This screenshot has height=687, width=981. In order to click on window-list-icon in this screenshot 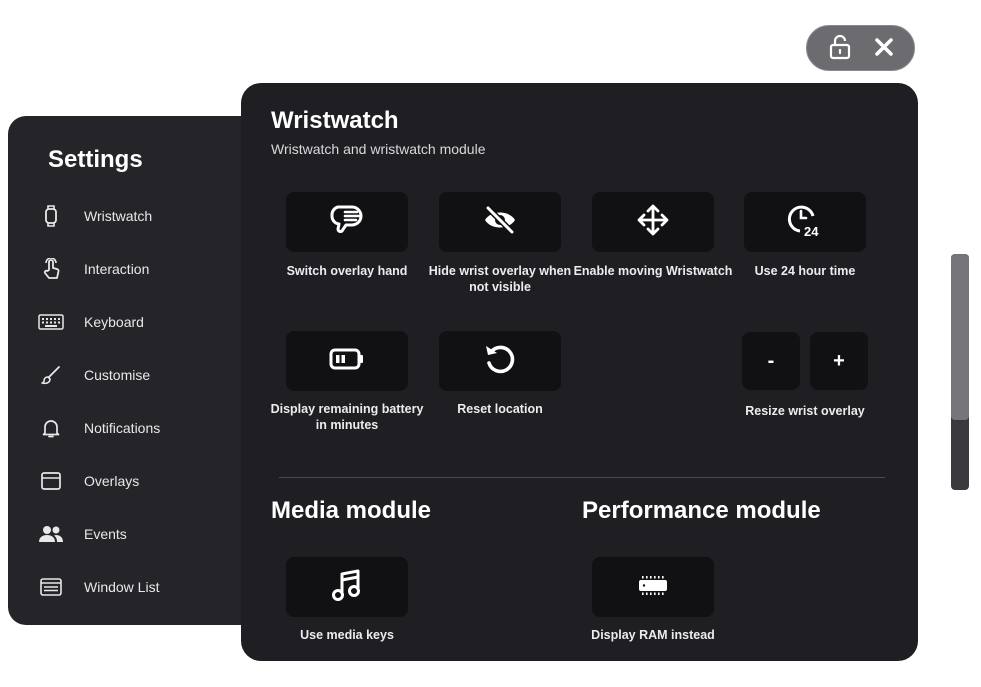, I will do `click(51, 587)`.